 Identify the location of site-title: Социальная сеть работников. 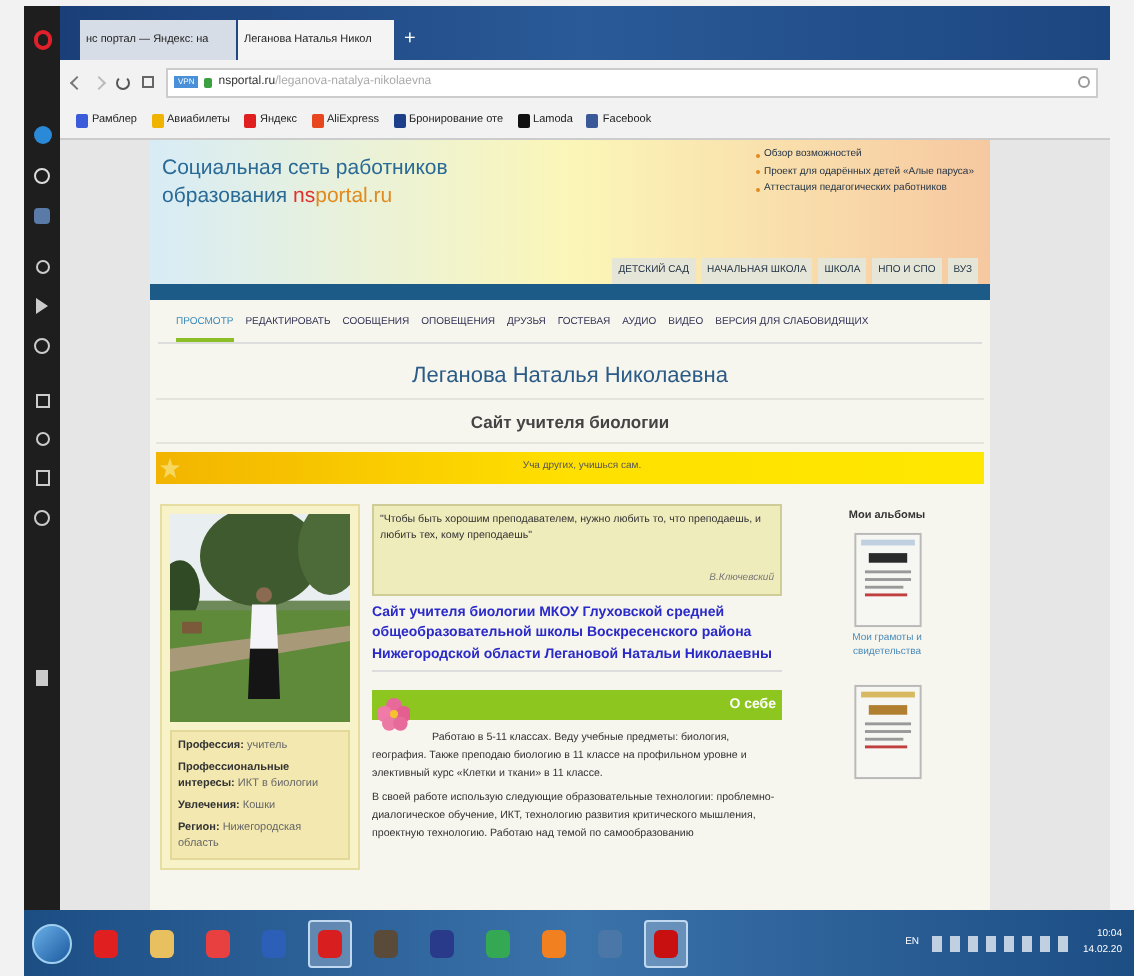
(305, 168).